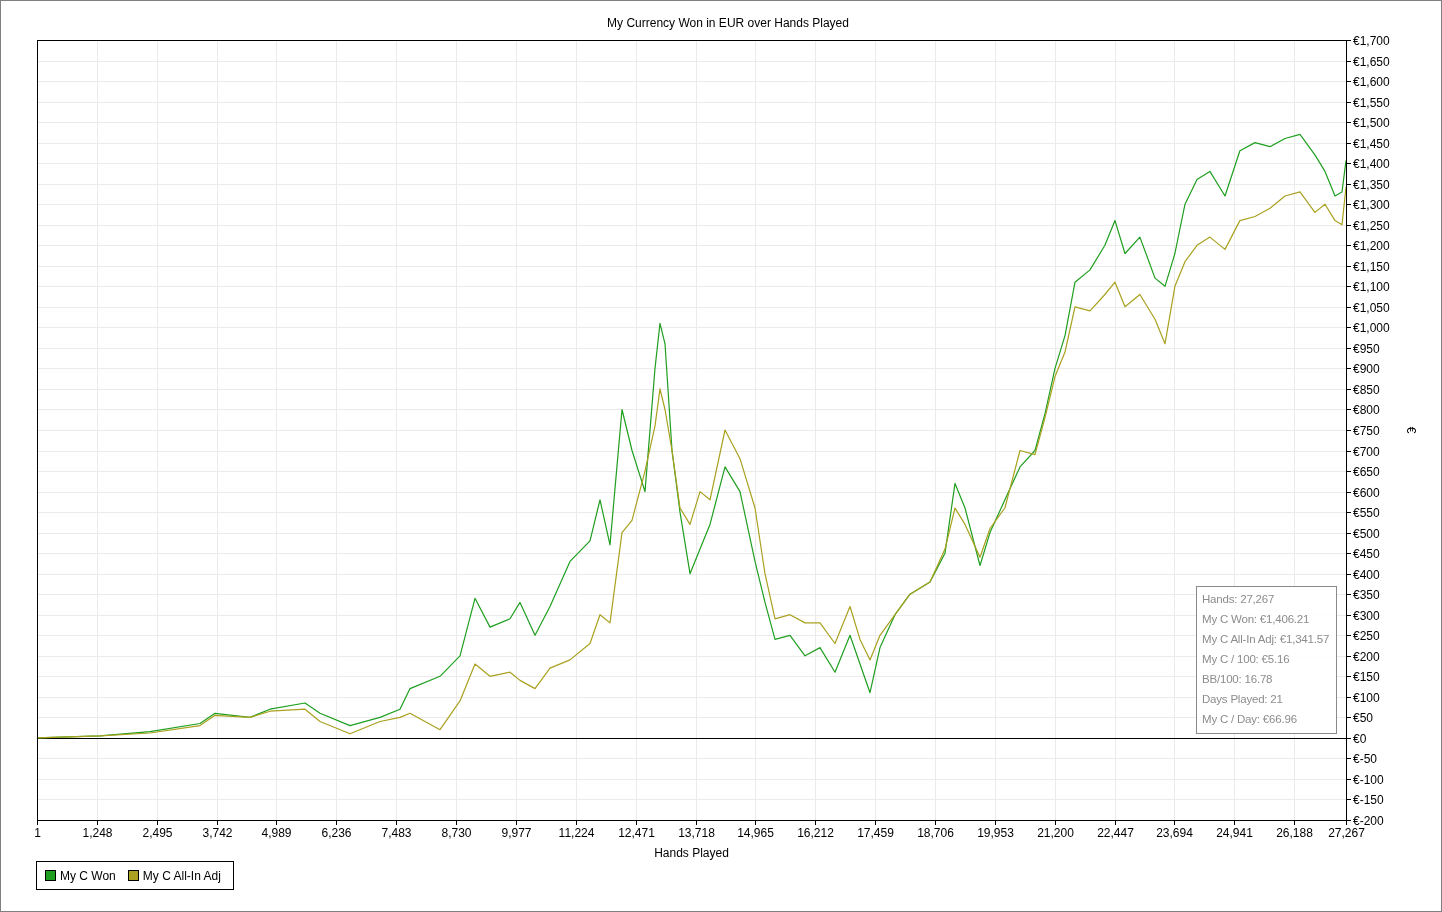  What do you see at coordinates (1371, 245) in the screenshot?
I see `y-tick-label: €1,200` at bounding box center [1371, 245].